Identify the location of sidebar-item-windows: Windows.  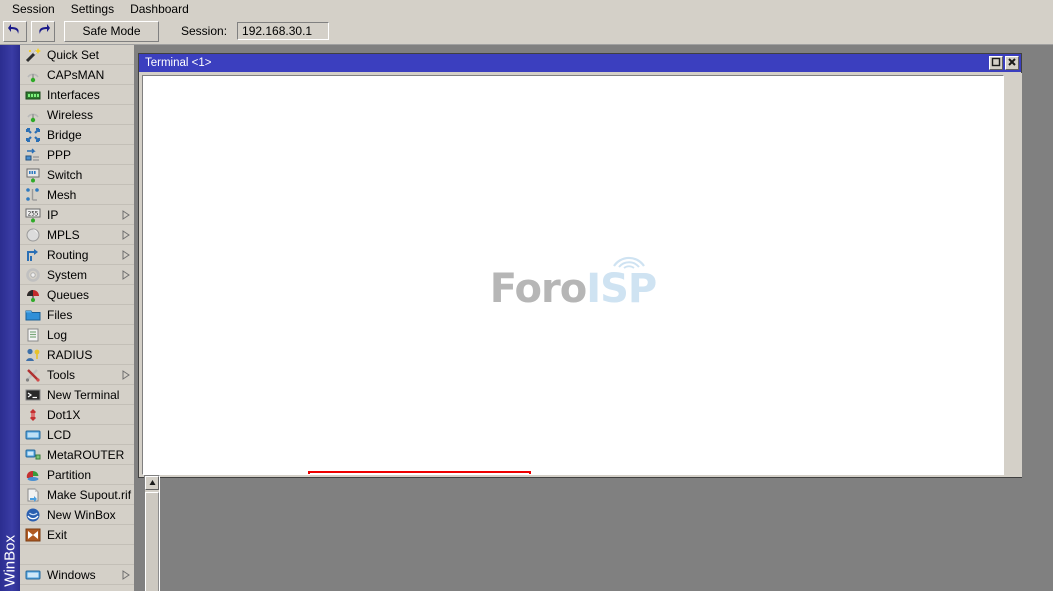
(77, 575).